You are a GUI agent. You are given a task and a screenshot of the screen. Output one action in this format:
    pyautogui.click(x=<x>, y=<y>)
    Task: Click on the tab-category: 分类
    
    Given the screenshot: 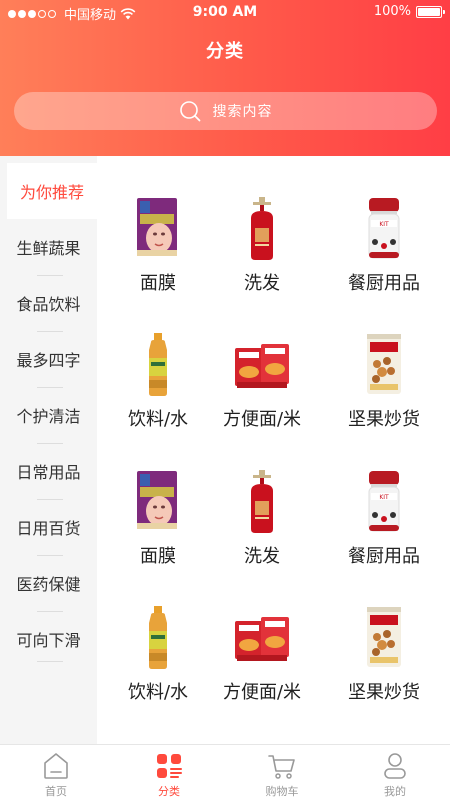 What is the action you would take?
    pyautogui.click(x=169, y=772)
    